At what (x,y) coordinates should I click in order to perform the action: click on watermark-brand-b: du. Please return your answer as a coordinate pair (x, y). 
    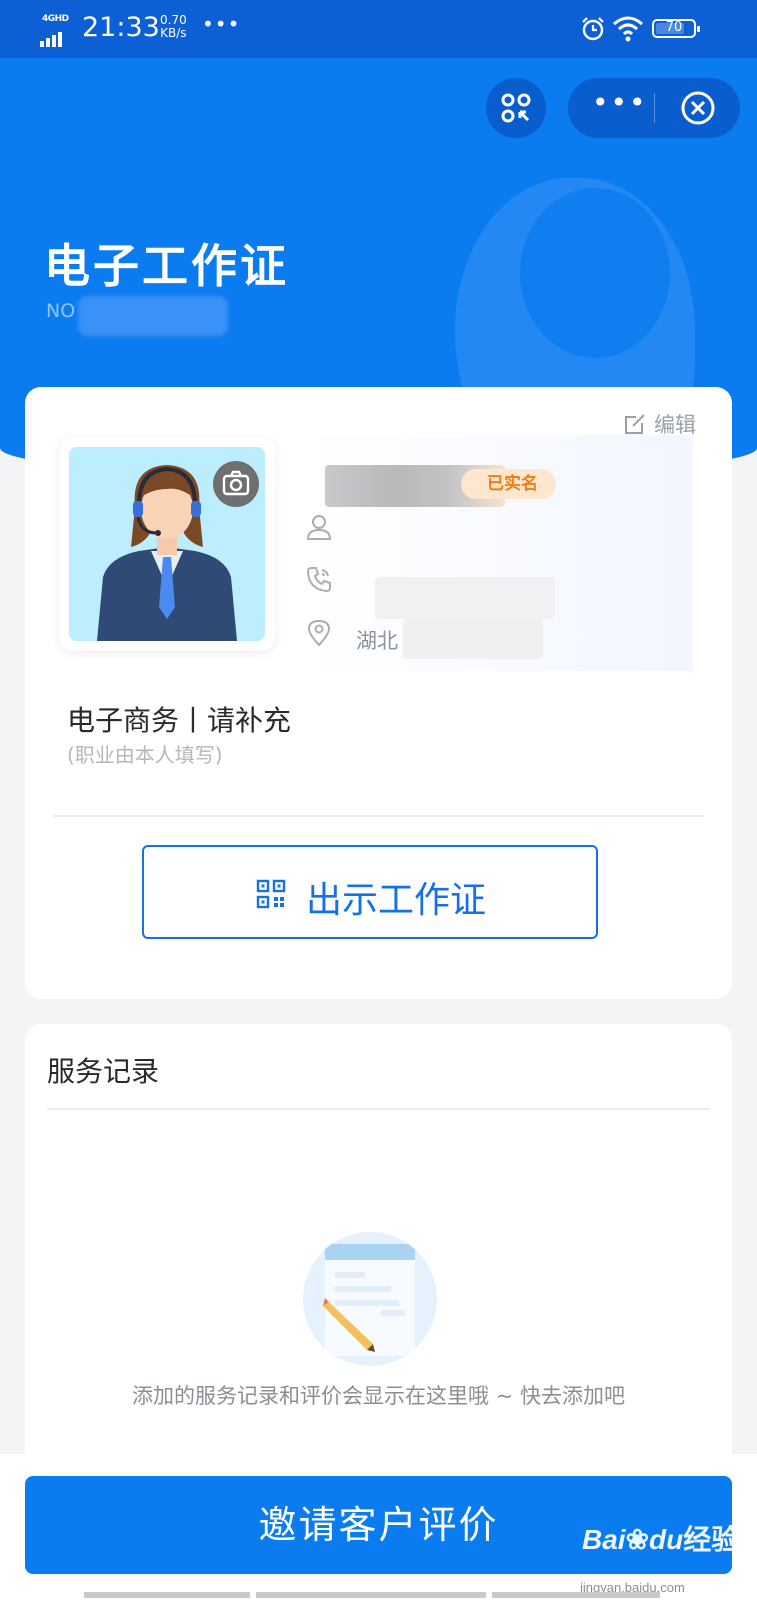
    Looking at the image, I should click on (666, 1539).